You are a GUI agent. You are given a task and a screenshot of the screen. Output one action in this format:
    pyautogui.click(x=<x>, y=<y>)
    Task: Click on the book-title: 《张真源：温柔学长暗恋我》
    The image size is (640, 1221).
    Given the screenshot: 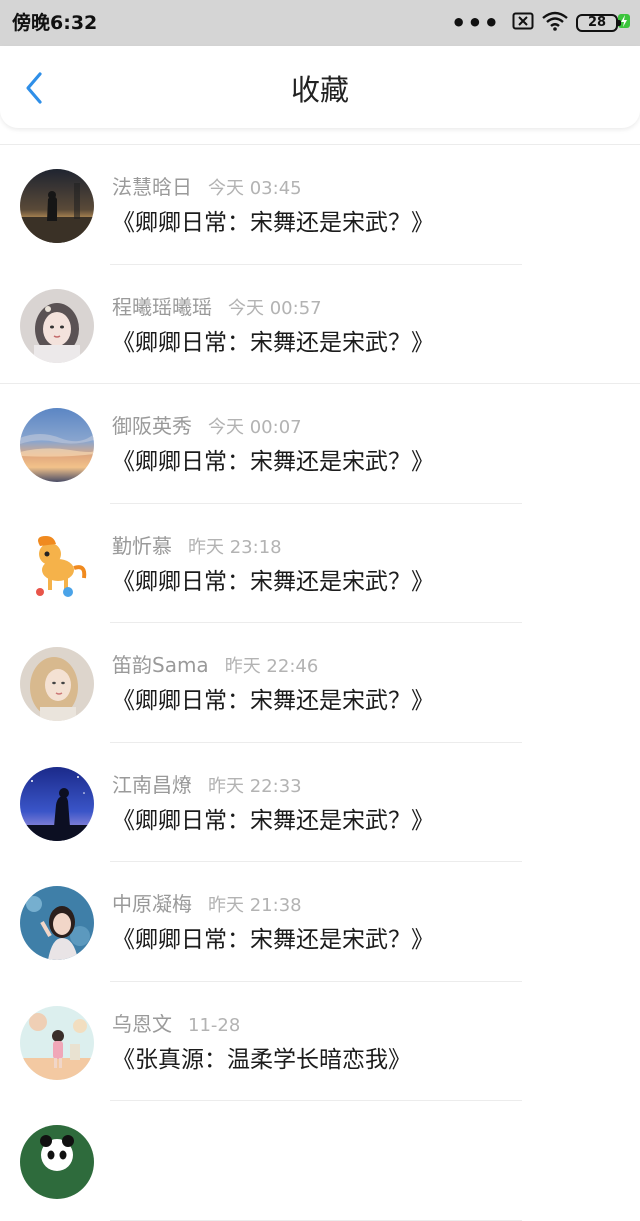 What is the action you would take?
    pyautogui.click(x=261, y=1060)
    